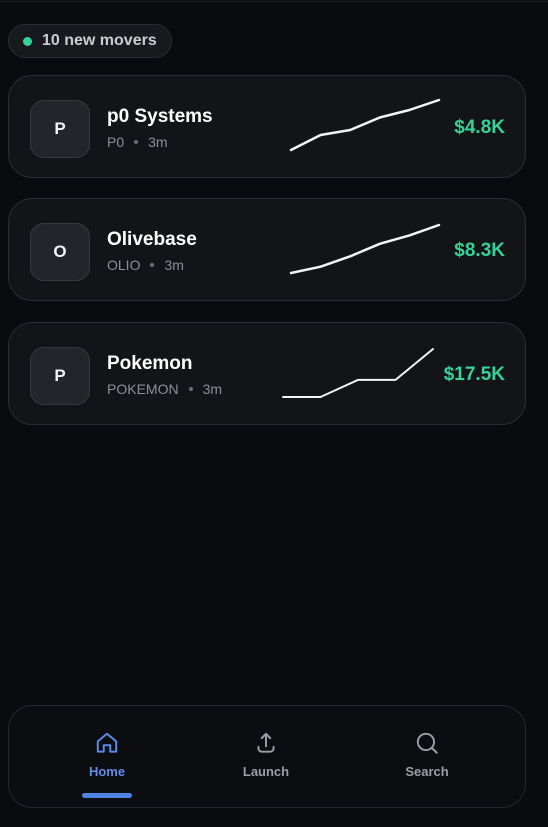  I want to click on upload-icon, so click(266, 742).